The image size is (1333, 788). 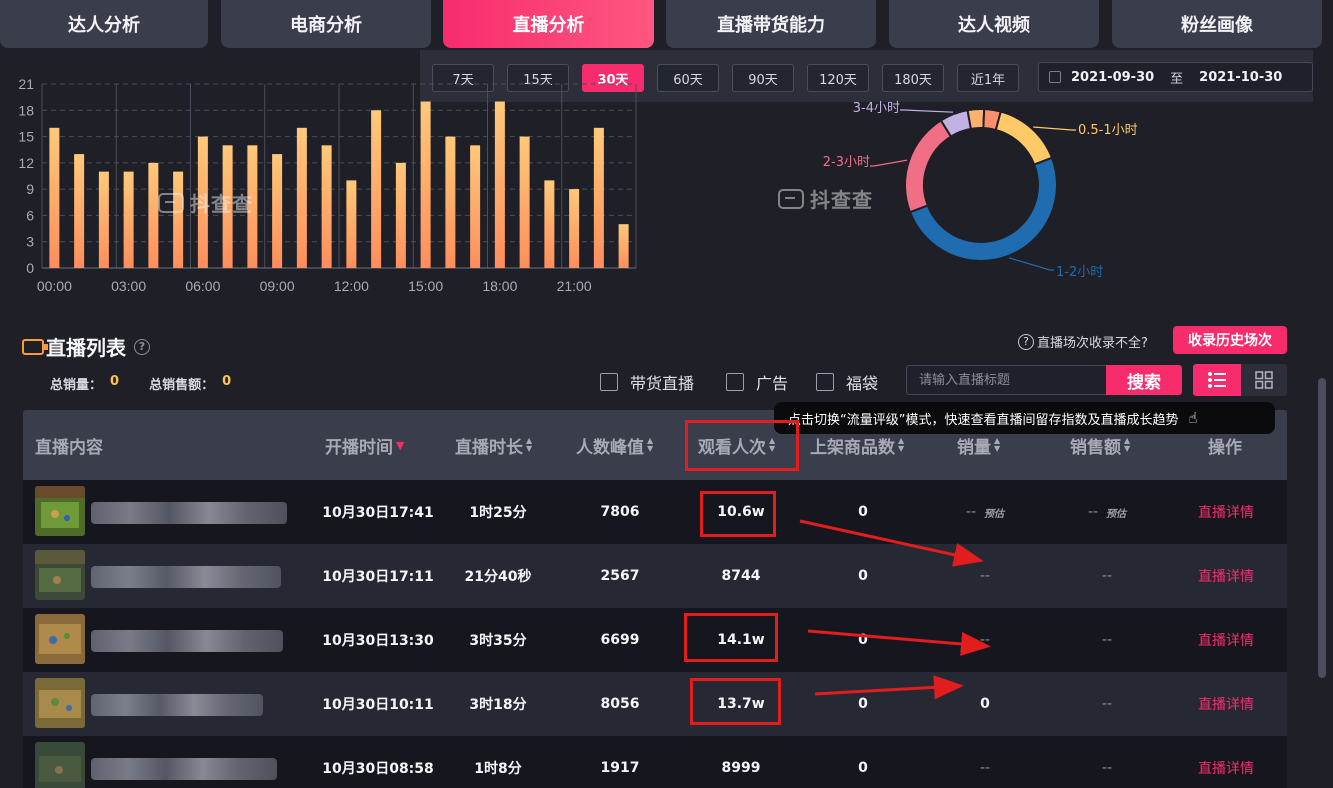 I want to click on filter-ads: 广告, so click(x=757, y=382).